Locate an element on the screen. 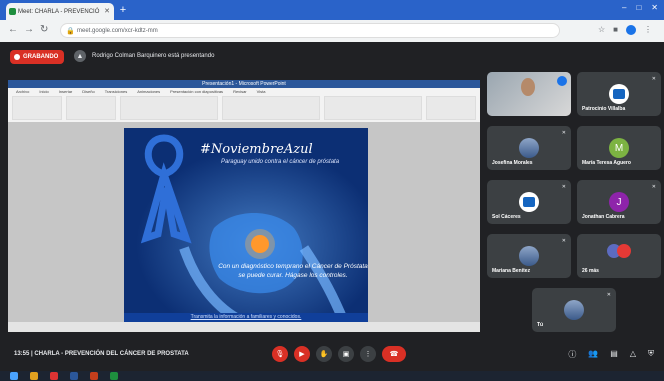  close-window-icon: ✕ is located at coordinates (654, 7).